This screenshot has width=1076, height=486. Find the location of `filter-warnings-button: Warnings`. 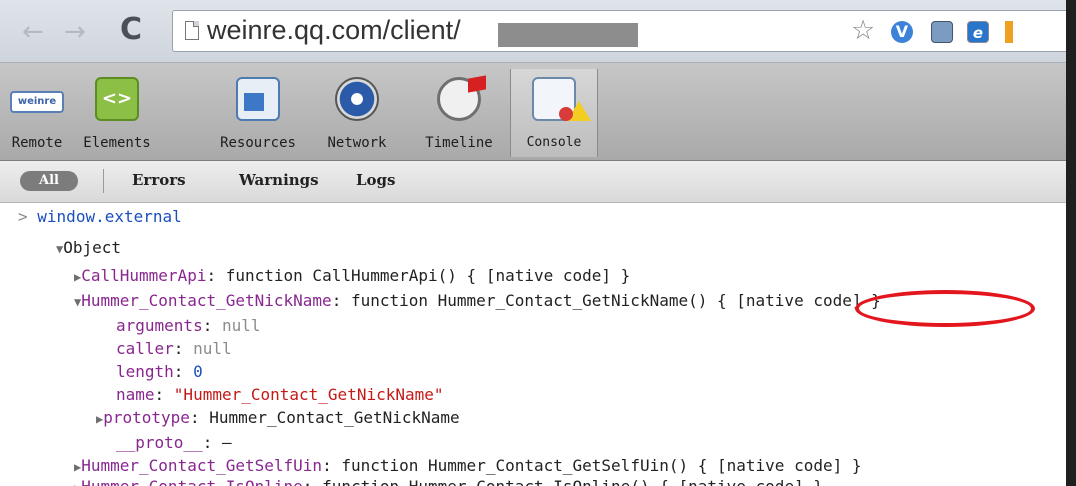

filter-warnings-button: Warnings is located at coordinates (279, 180).